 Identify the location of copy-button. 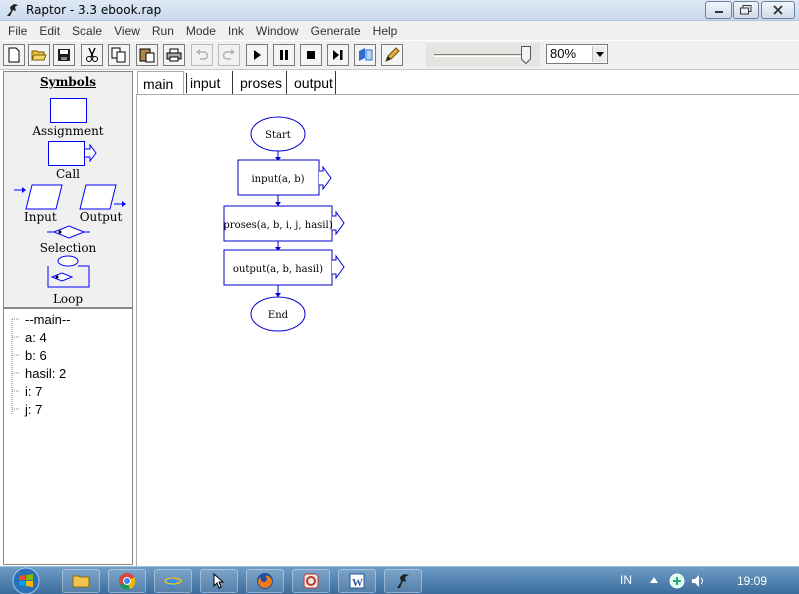
(119, 55).